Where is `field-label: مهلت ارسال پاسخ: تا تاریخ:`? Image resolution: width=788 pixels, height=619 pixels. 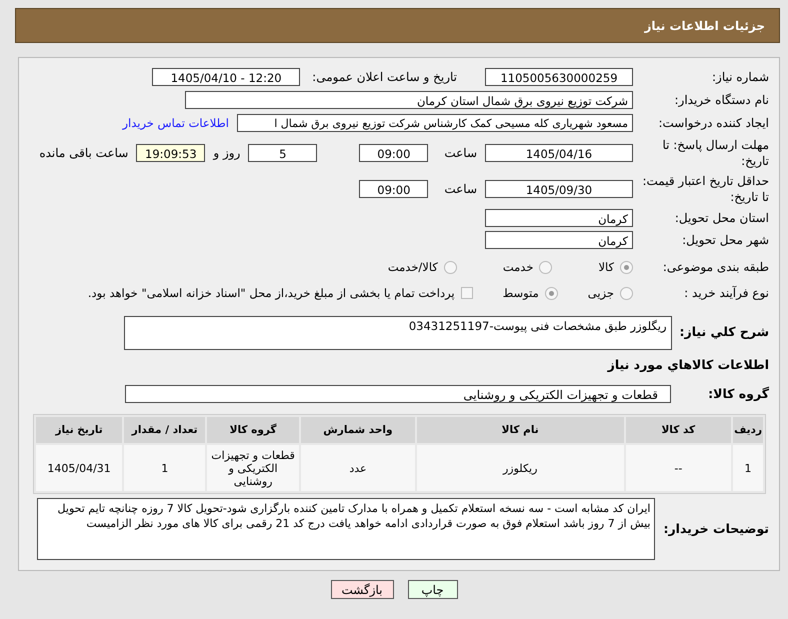
field-label: مهلت ارسال پاسخ: تا تاریخ: is located at coordinates (715, 153).